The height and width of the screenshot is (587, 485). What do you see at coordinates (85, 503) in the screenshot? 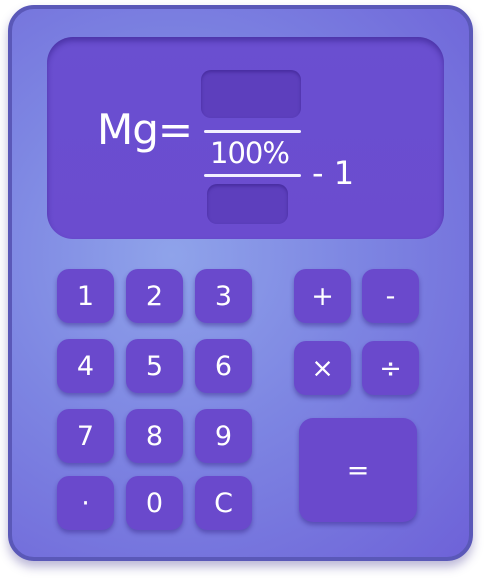
I see `key-decimal: ·` at bounding box center [85, 503].